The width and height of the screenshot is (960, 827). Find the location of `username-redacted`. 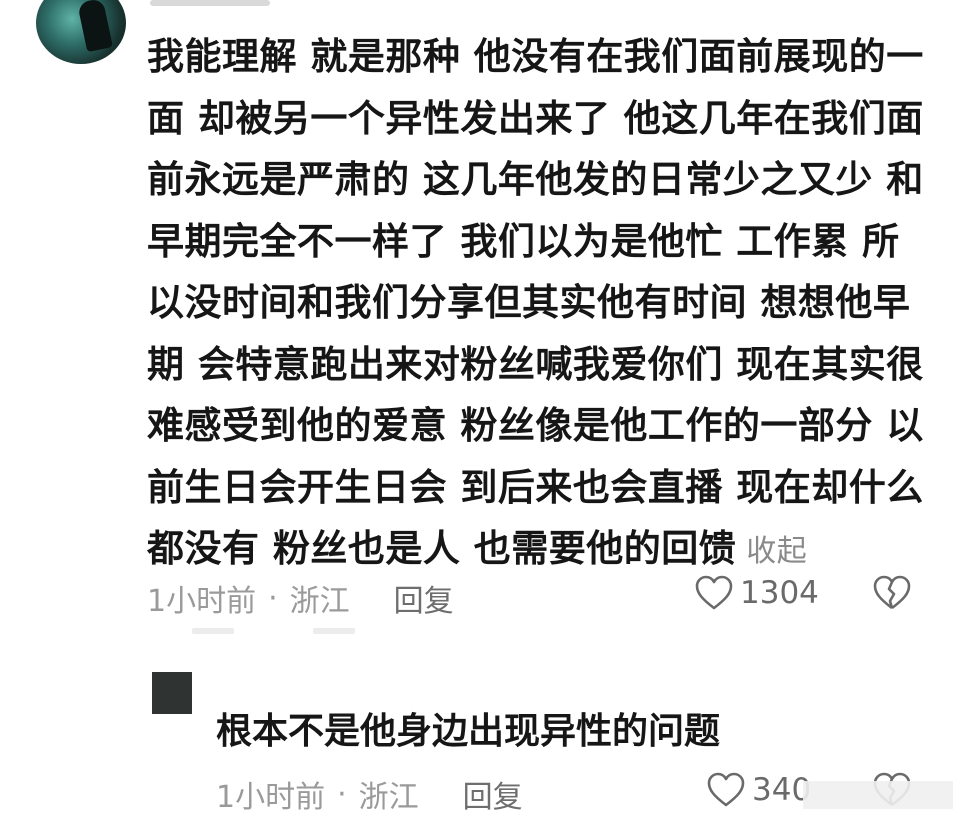

username-redacted is located at coordinates (210, 3).